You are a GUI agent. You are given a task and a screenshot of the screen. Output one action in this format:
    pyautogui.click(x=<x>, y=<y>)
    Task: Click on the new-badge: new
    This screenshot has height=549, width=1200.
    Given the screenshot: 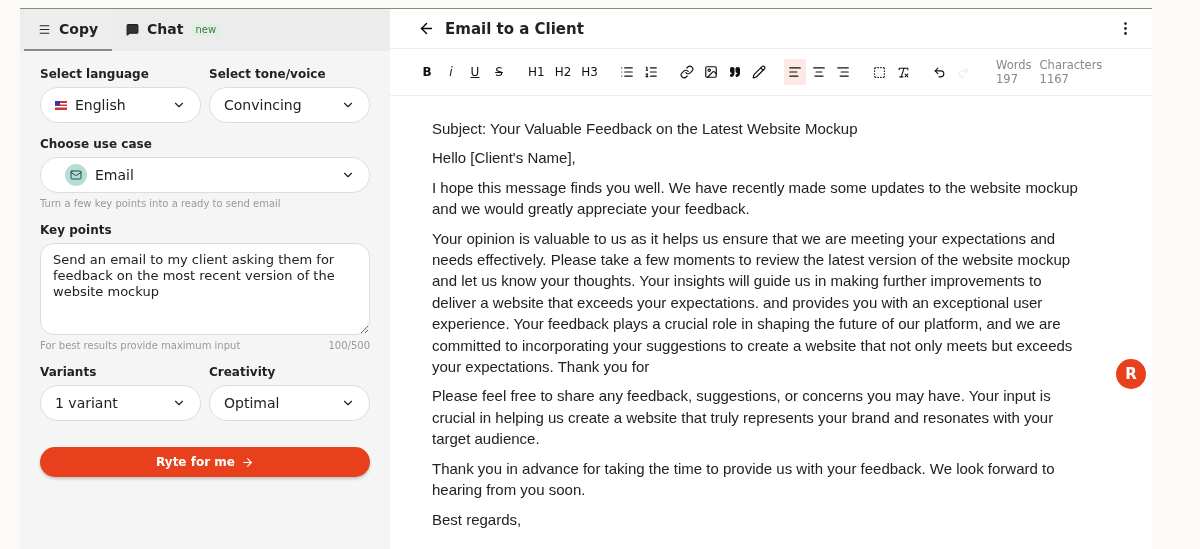 What is the action you would take?
    pyautogui.click(x=206, y=29)
    